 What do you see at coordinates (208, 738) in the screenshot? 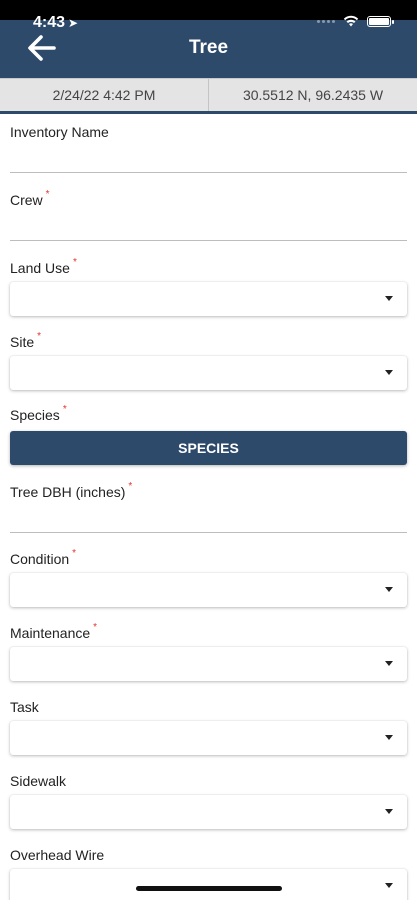
I see `task-dropdown` at bounding box center [208, 738].